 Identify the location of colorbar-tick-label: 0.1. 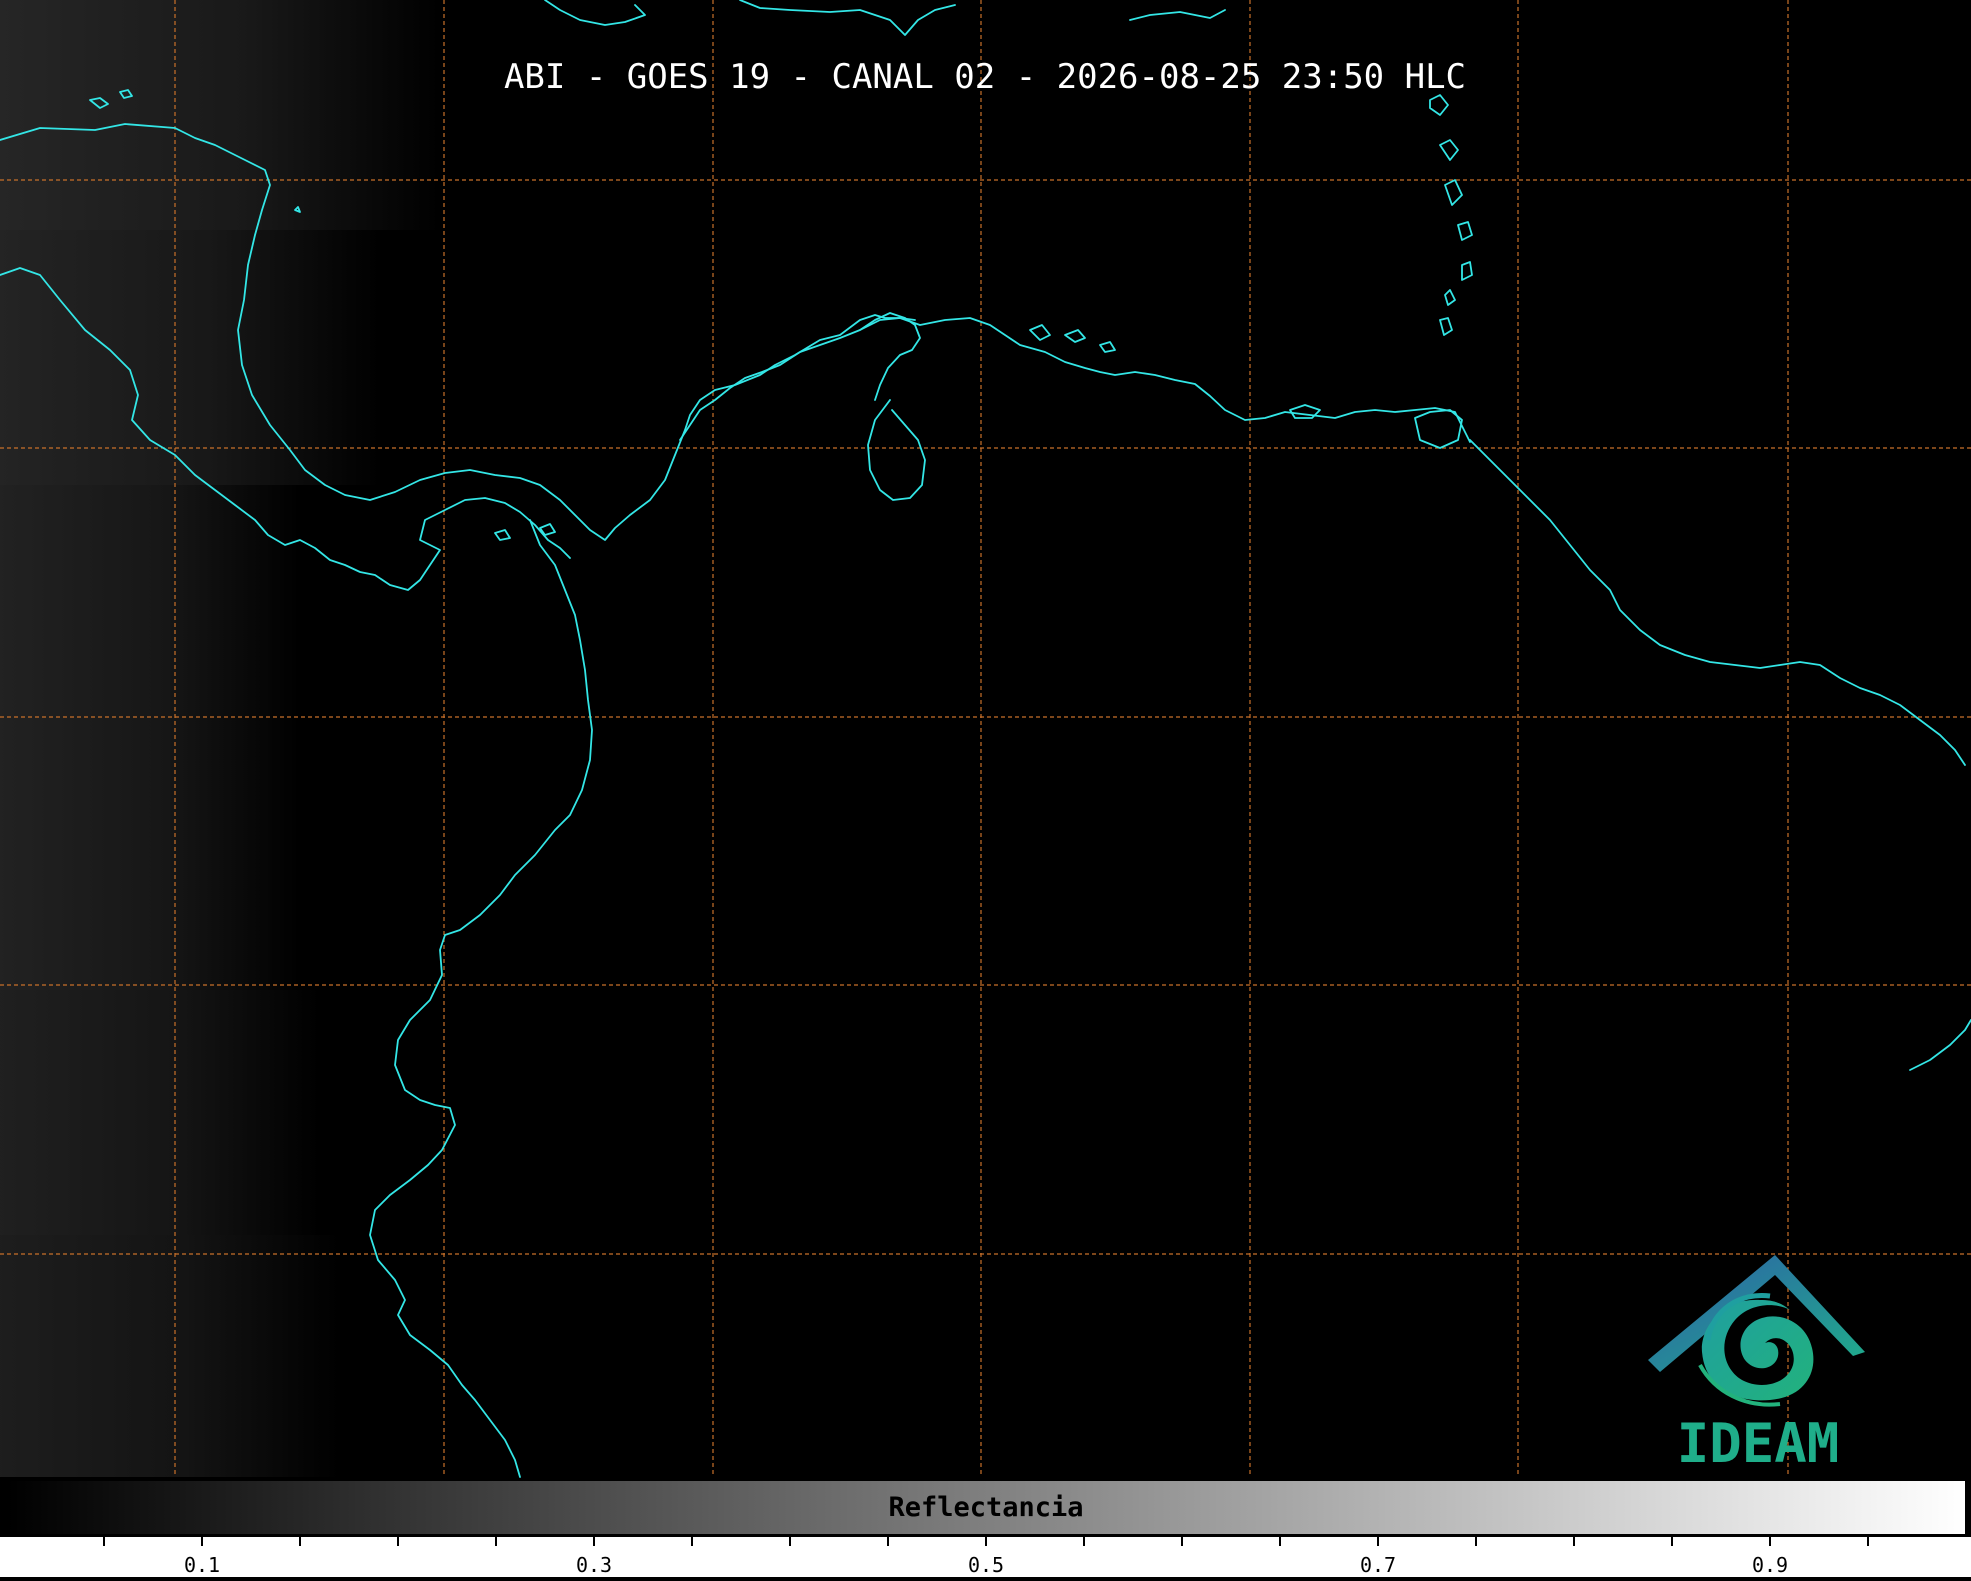
(202, 1565).